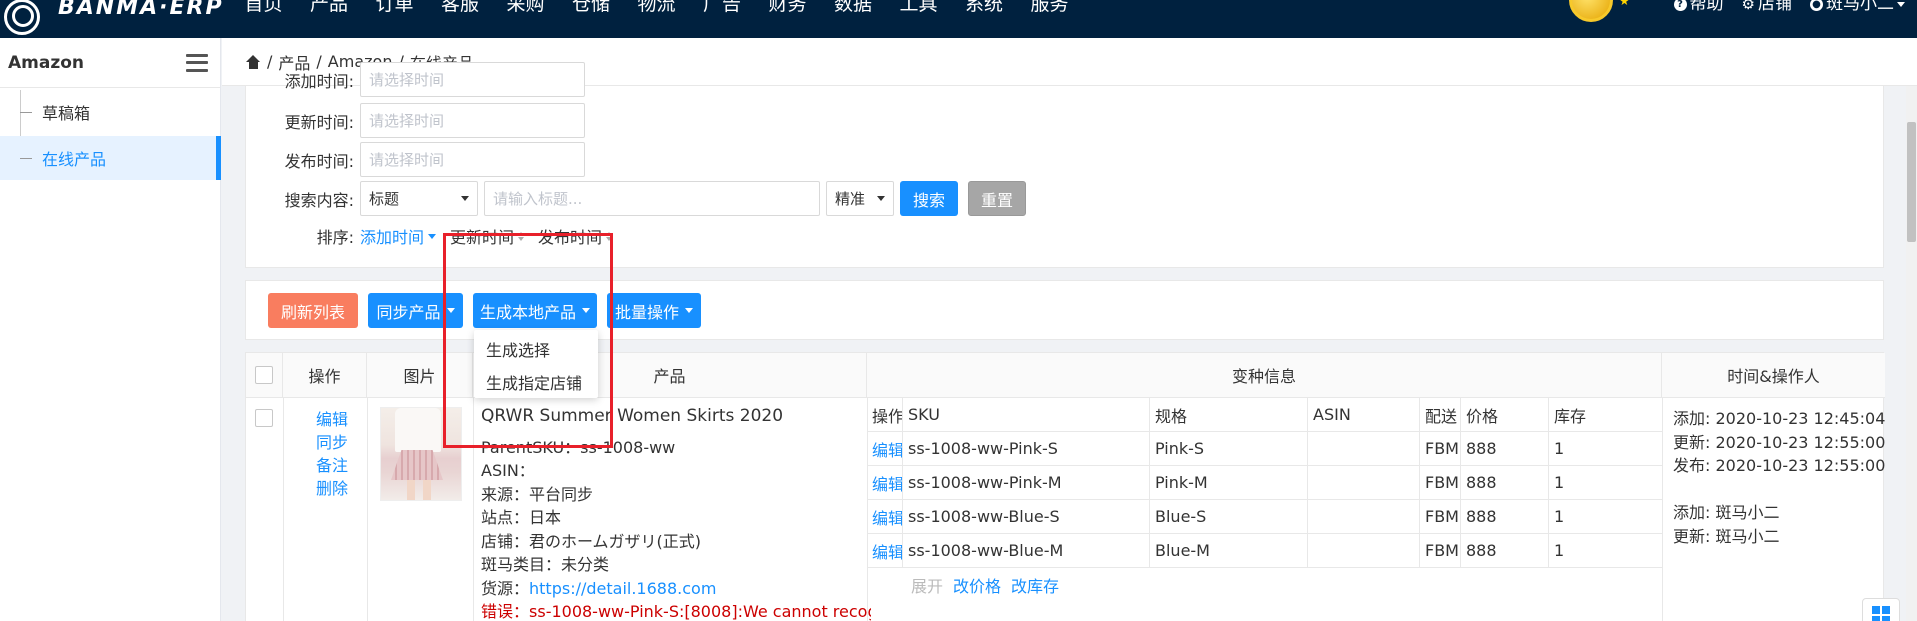 This screenshot has width=1917, height=621. What do you see at coordinates (1049, 8) in the screenshot?
I see `nav-item-services: 服务` at bounding box center [1049, 8].